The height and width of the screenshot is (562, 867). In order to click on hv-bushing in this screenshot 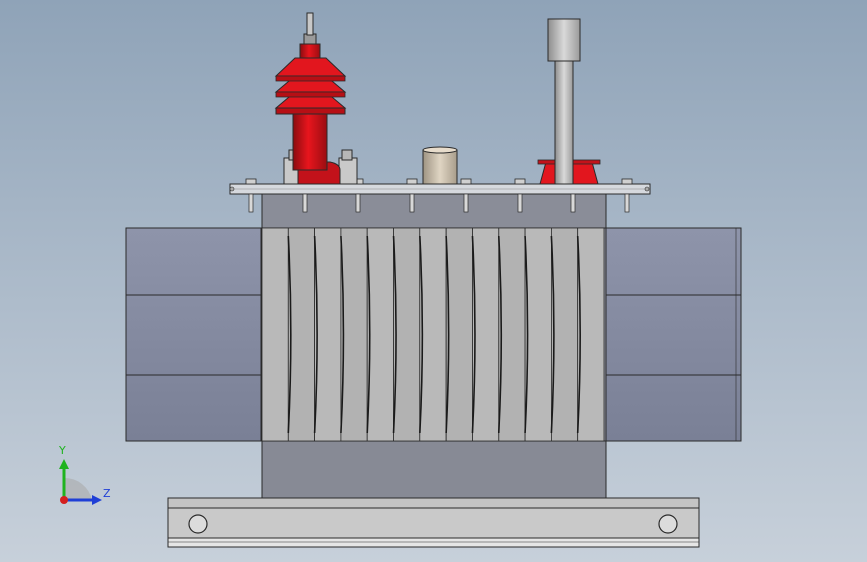, I will do `click(316, 98)`.